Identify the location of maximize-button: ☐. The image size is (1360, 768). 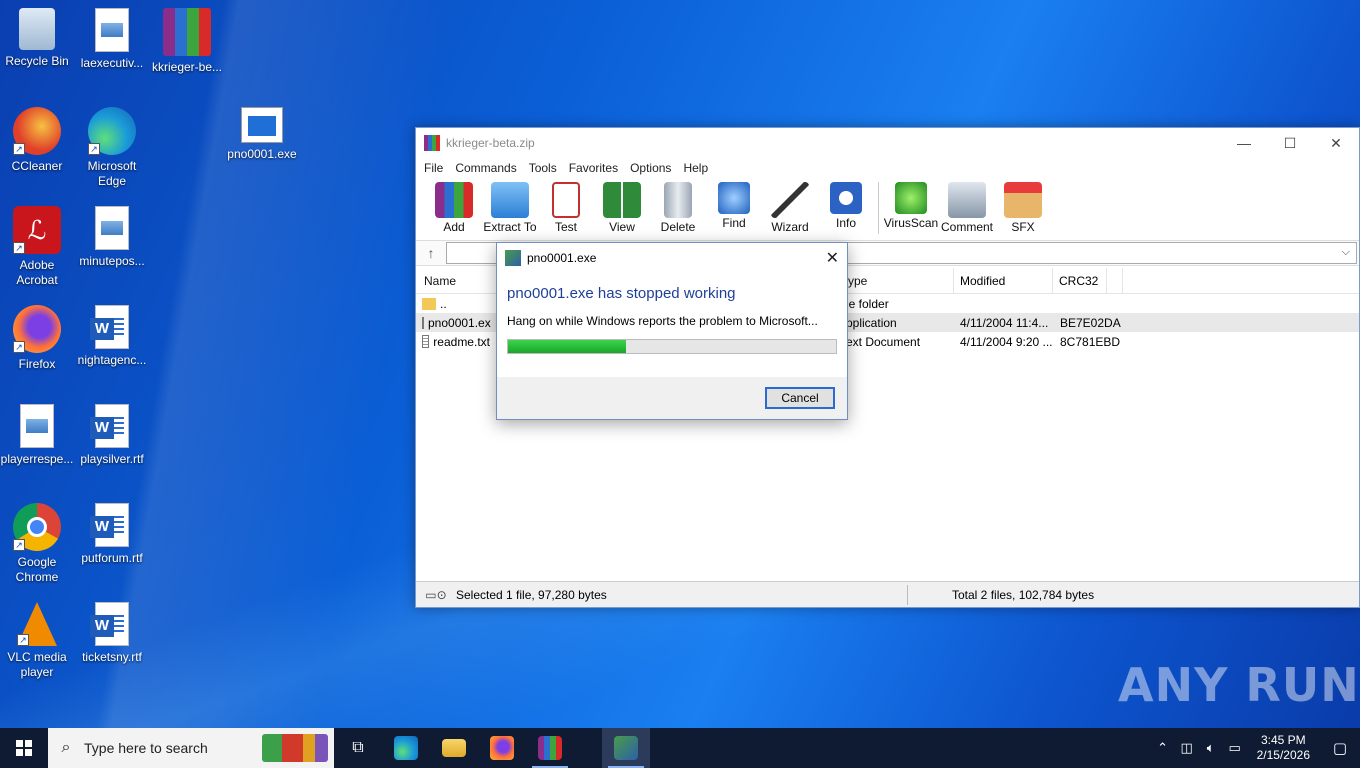
(1290, 143).